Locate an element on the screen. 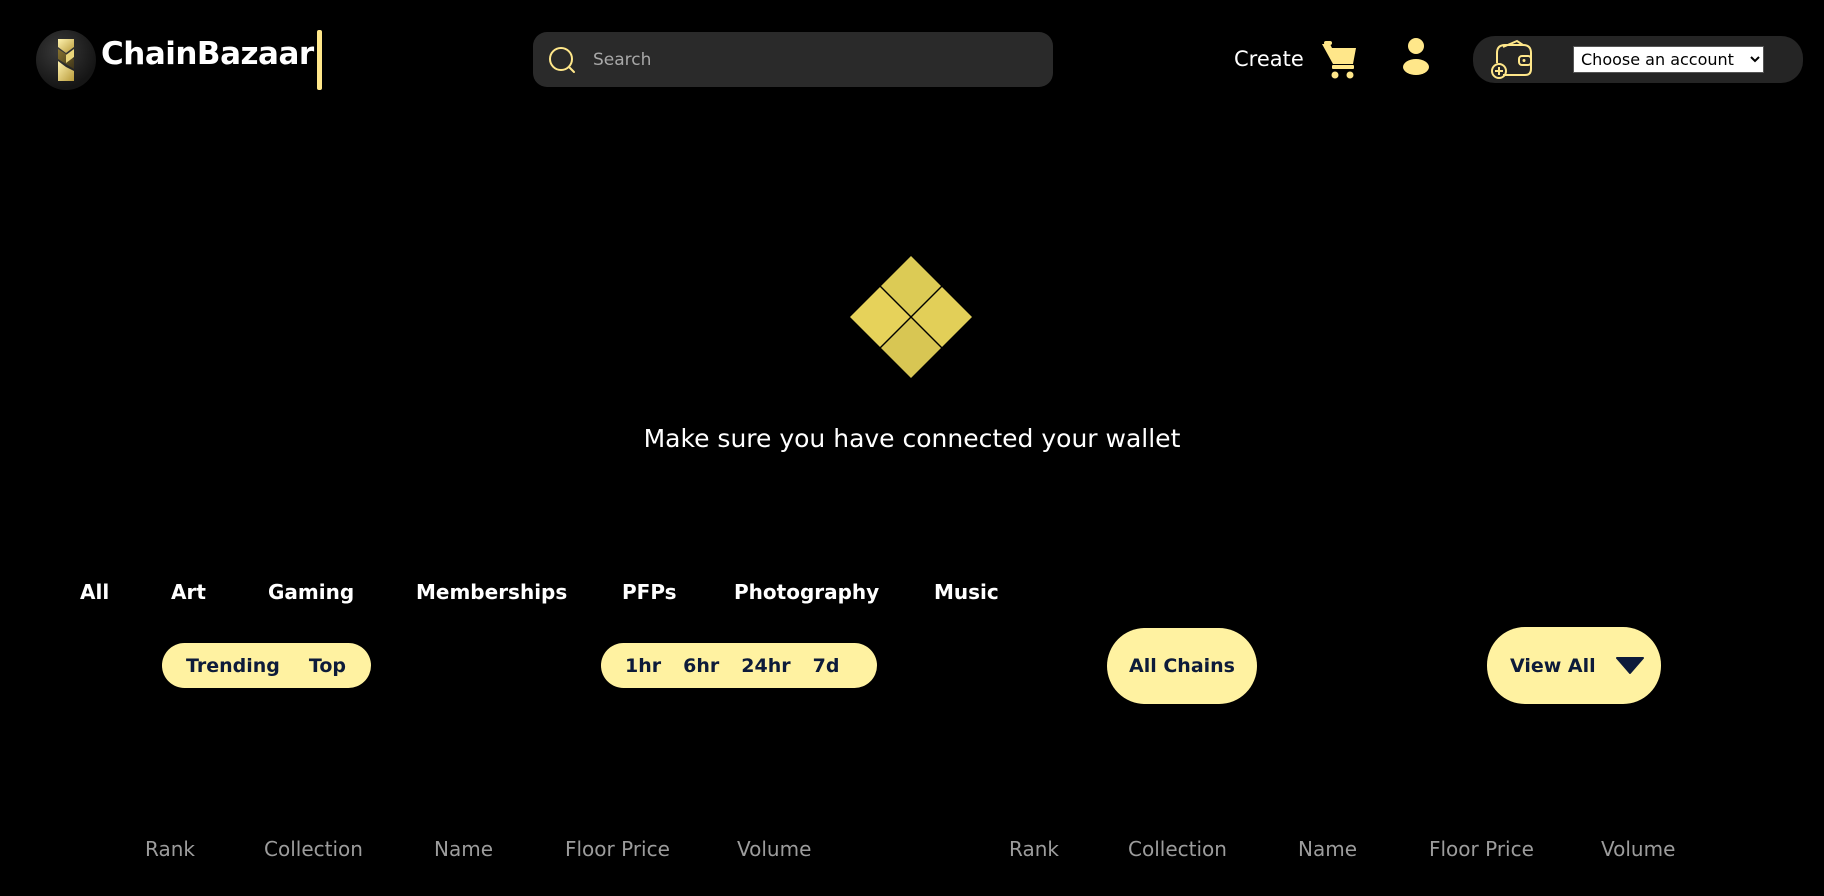 The height and width of the screenshot is (896, 1824). tab-memberships: Memberships is located at coordinates (491, 592).